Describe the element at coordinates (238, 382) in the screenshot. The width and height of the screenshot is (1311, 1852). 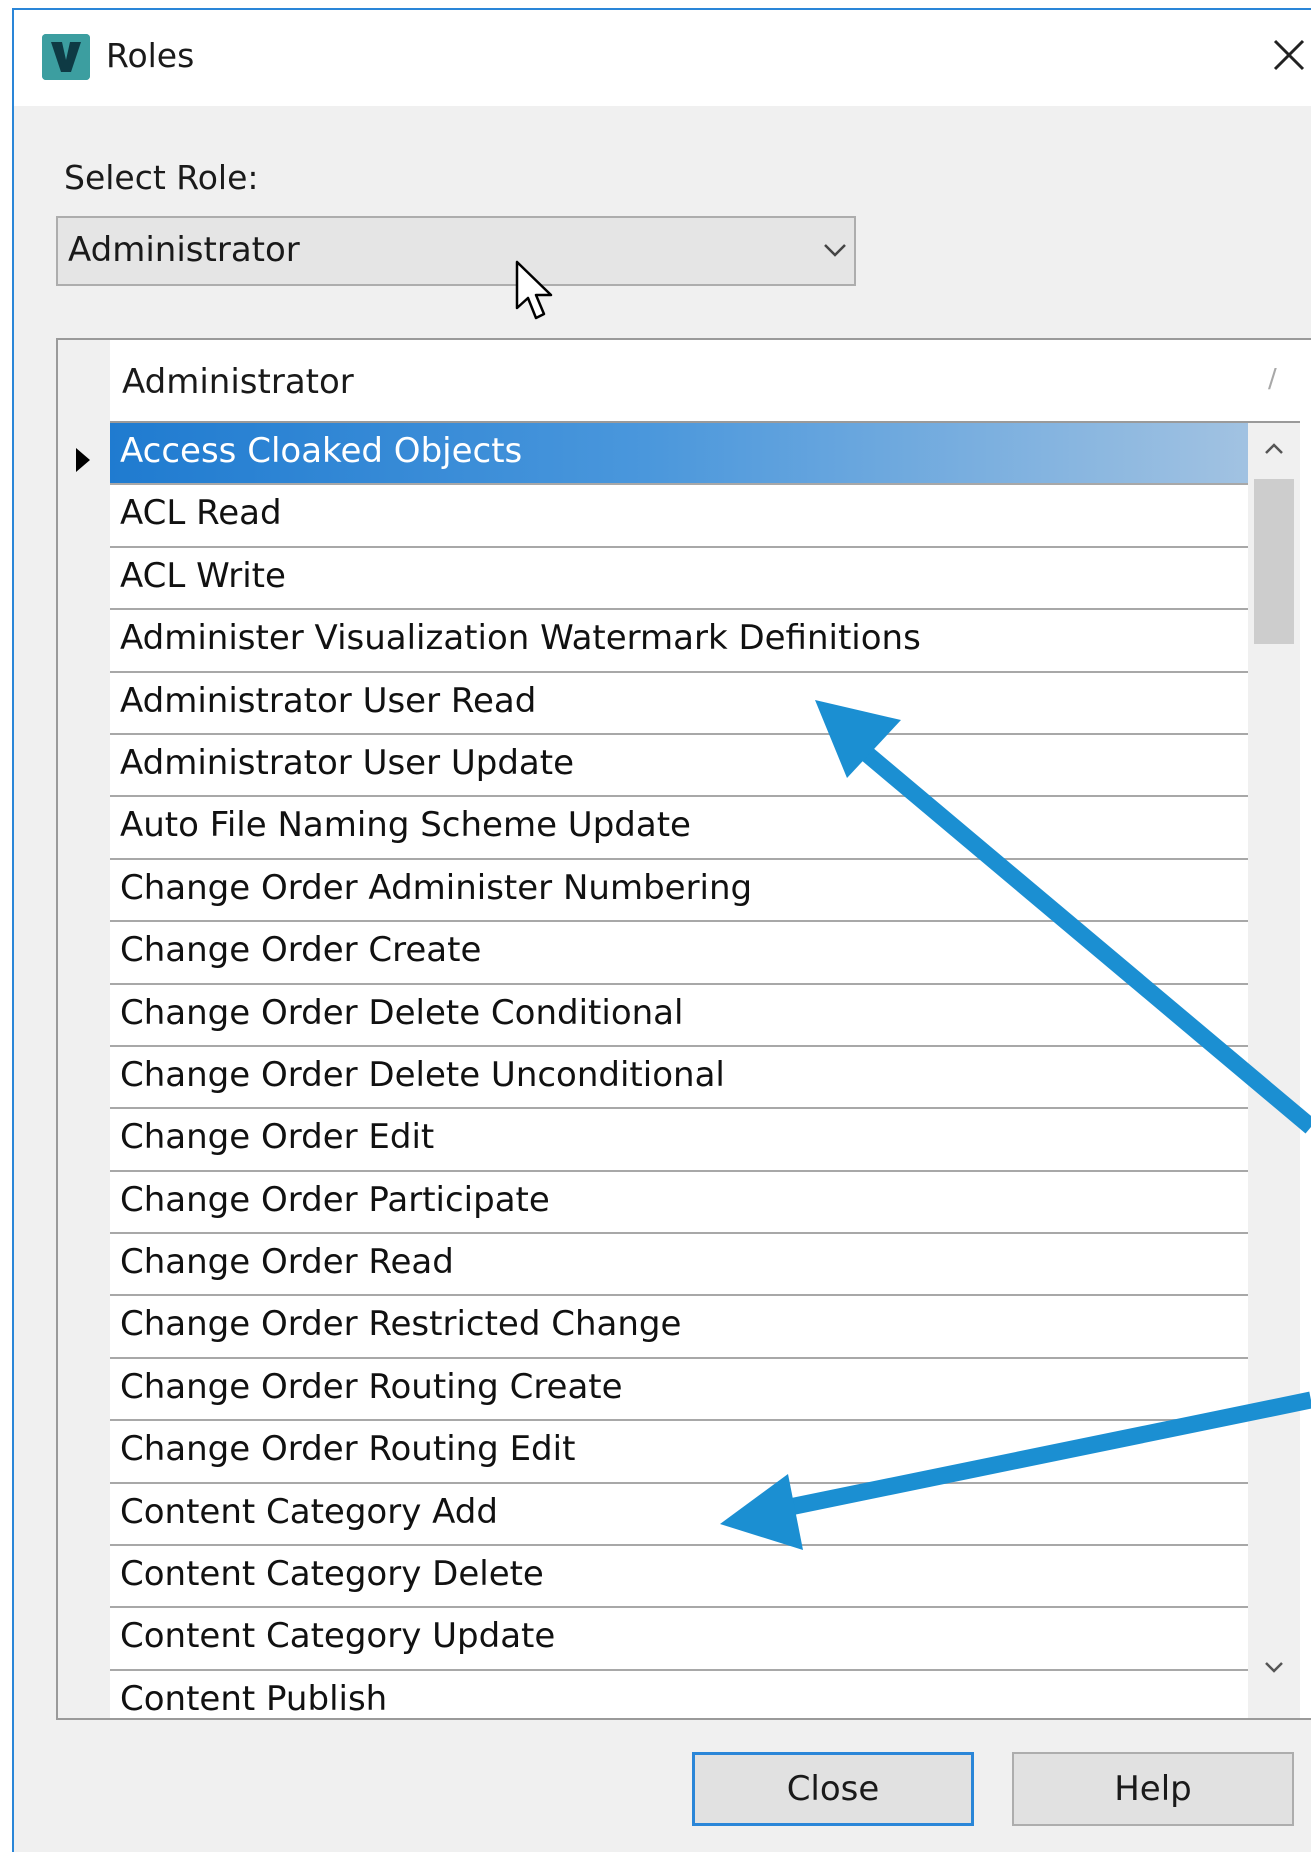
I see `column-header-label: Administrator` at that location.